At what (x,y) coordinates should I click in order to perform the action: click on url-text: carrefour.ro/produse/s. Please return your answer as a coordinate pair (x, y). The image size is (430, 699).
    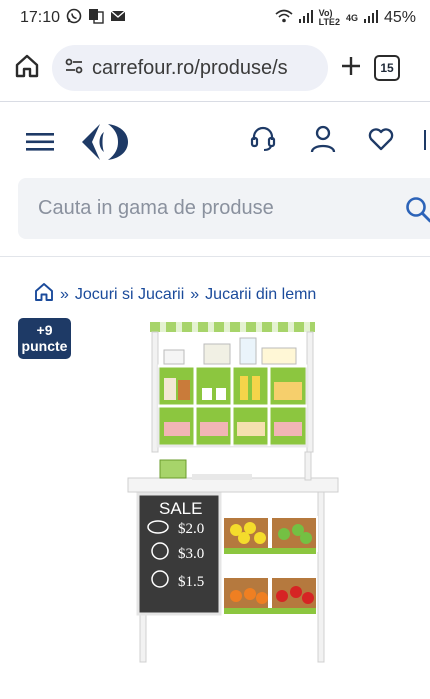
    Looking at the image, I should click on (190, 67).